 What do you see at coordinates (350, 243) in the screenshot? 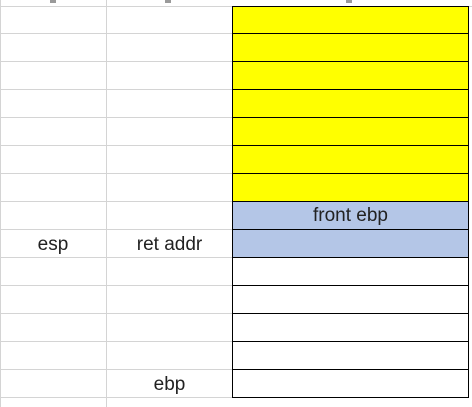
I see `stack-cell-blue` at bounding box center [350, 243].